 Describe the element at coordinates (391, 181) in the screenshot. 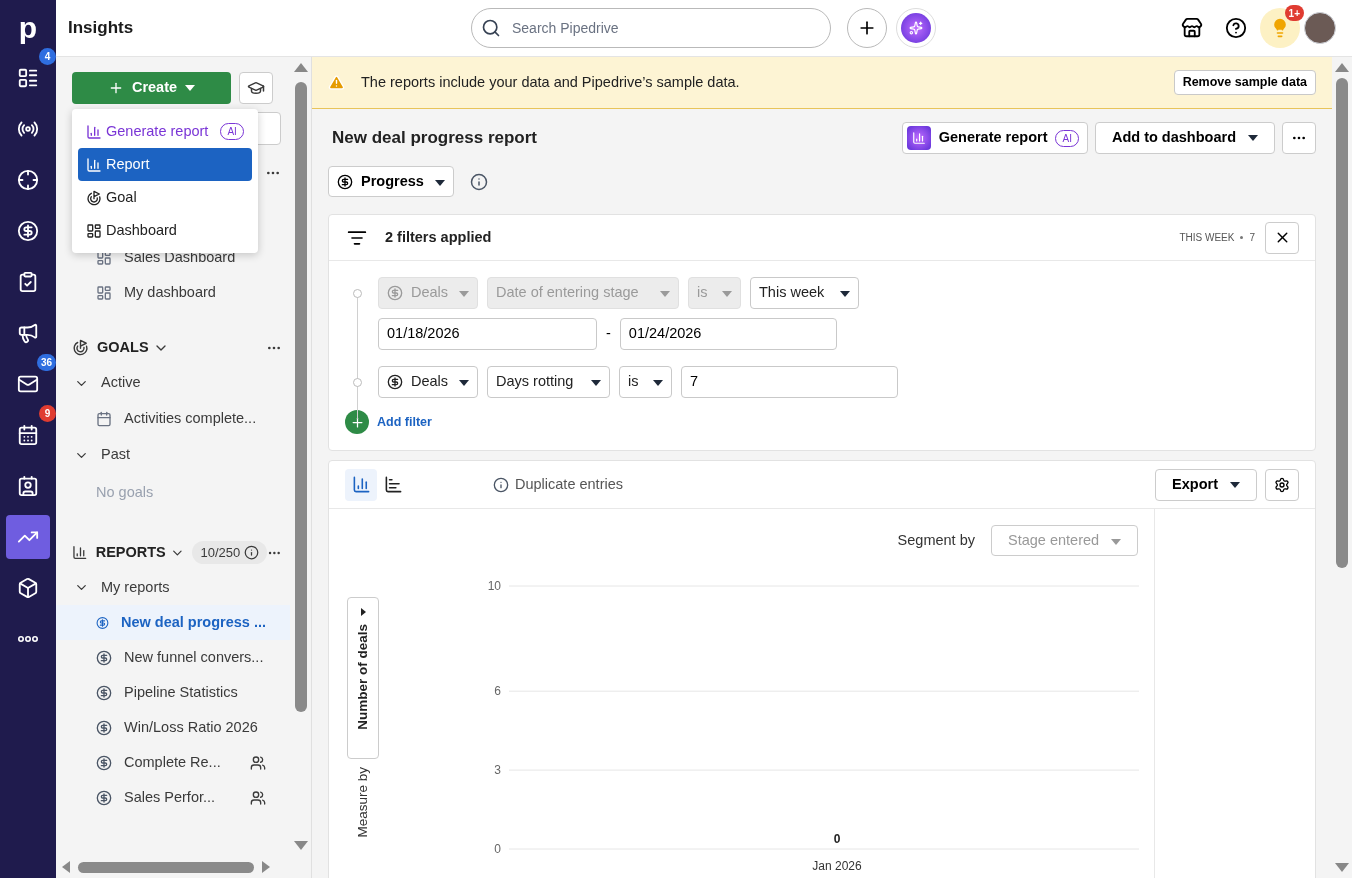

I see `view-dropdown: Progress` at that location.